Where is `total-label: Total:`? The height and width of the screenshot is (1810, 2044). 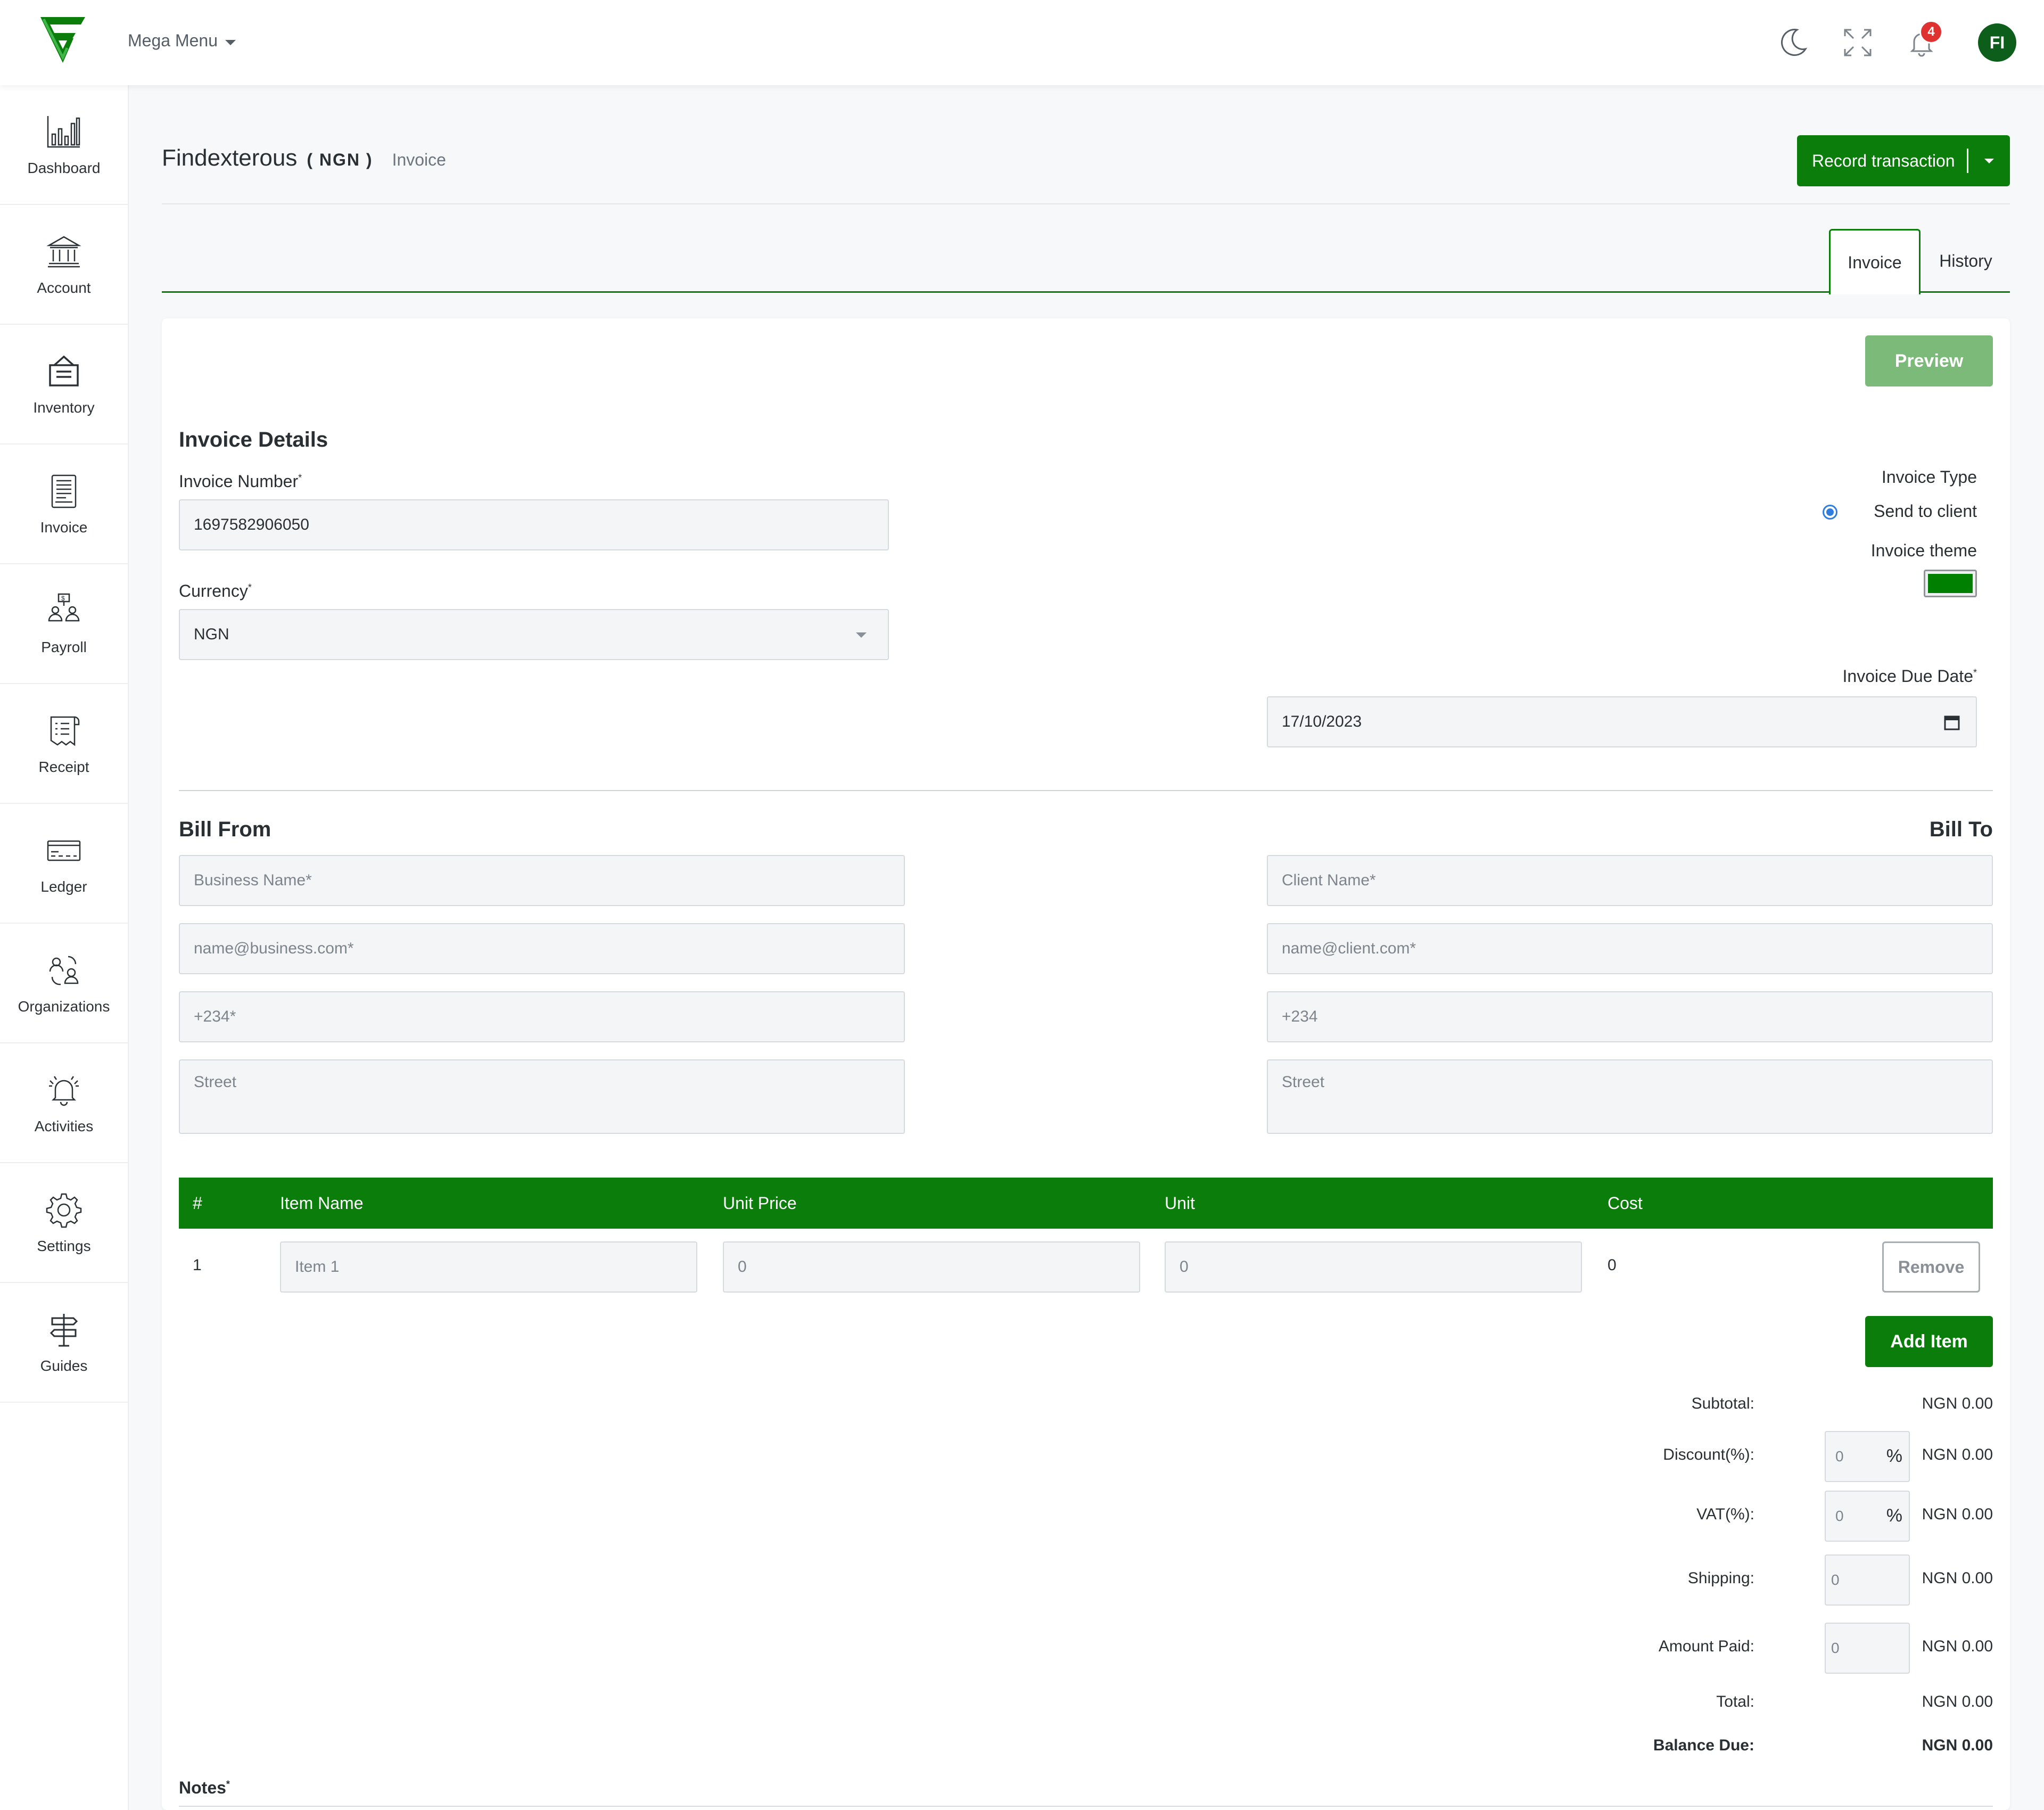 total-label: Total: is located at coordinates (1735, 1701).